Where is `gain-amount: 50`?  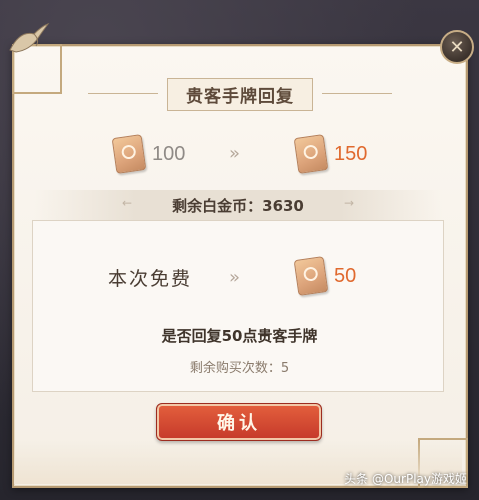 gain-amount: 50 is located at coordinates (345, 276).